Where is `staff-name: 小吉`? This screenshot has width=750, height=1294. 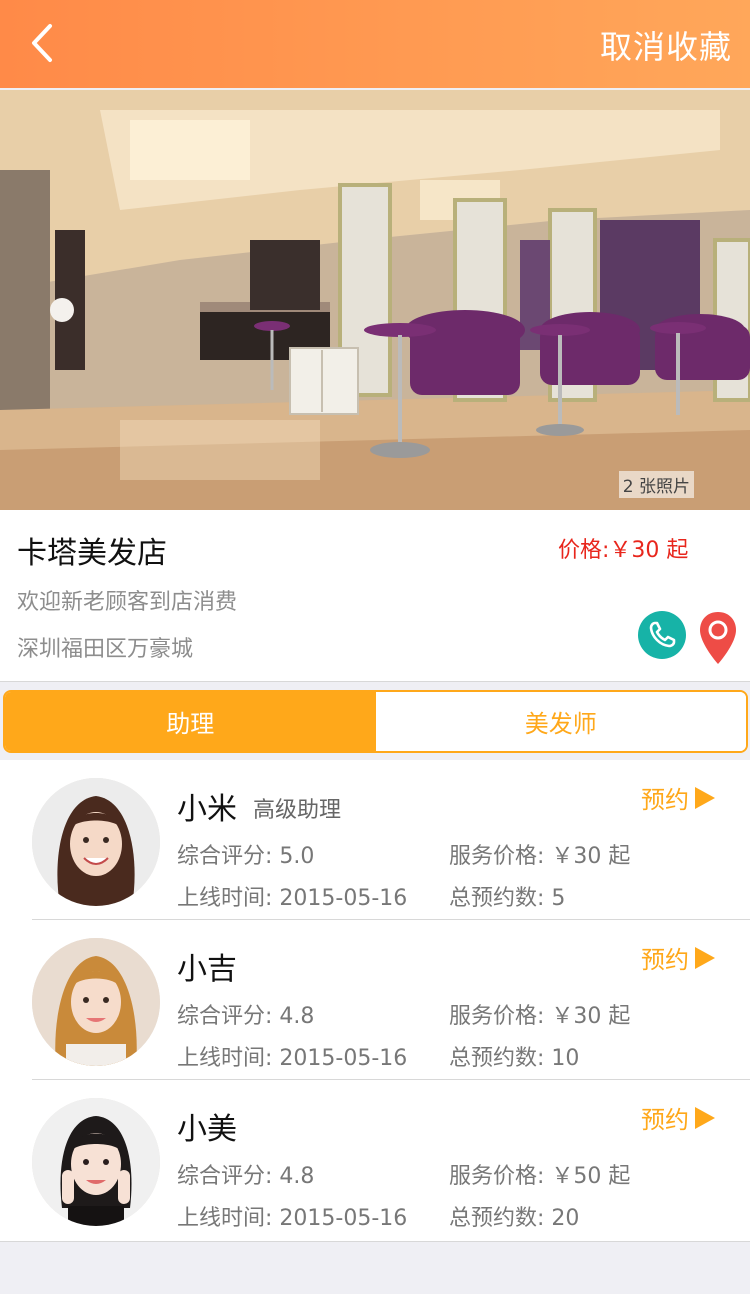 staff-name: 小吉 is located at coordinates (207, 969).